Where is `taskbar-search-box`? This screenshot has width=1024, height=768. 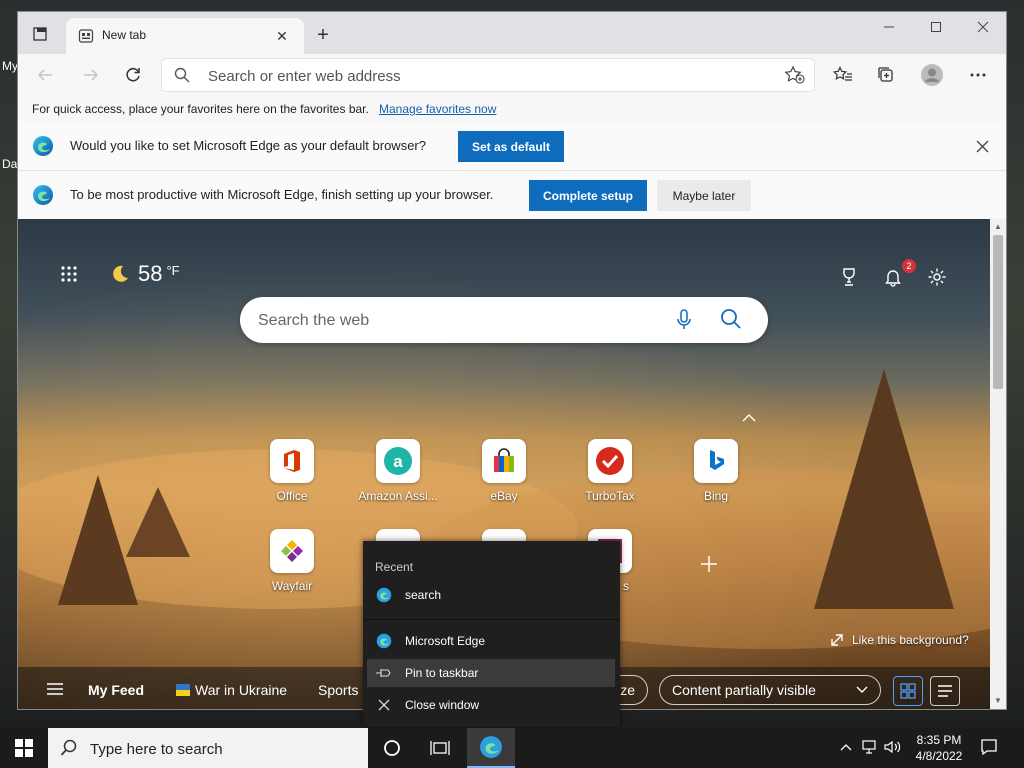
taskbar-search-box is located at coordinates (208, 748).